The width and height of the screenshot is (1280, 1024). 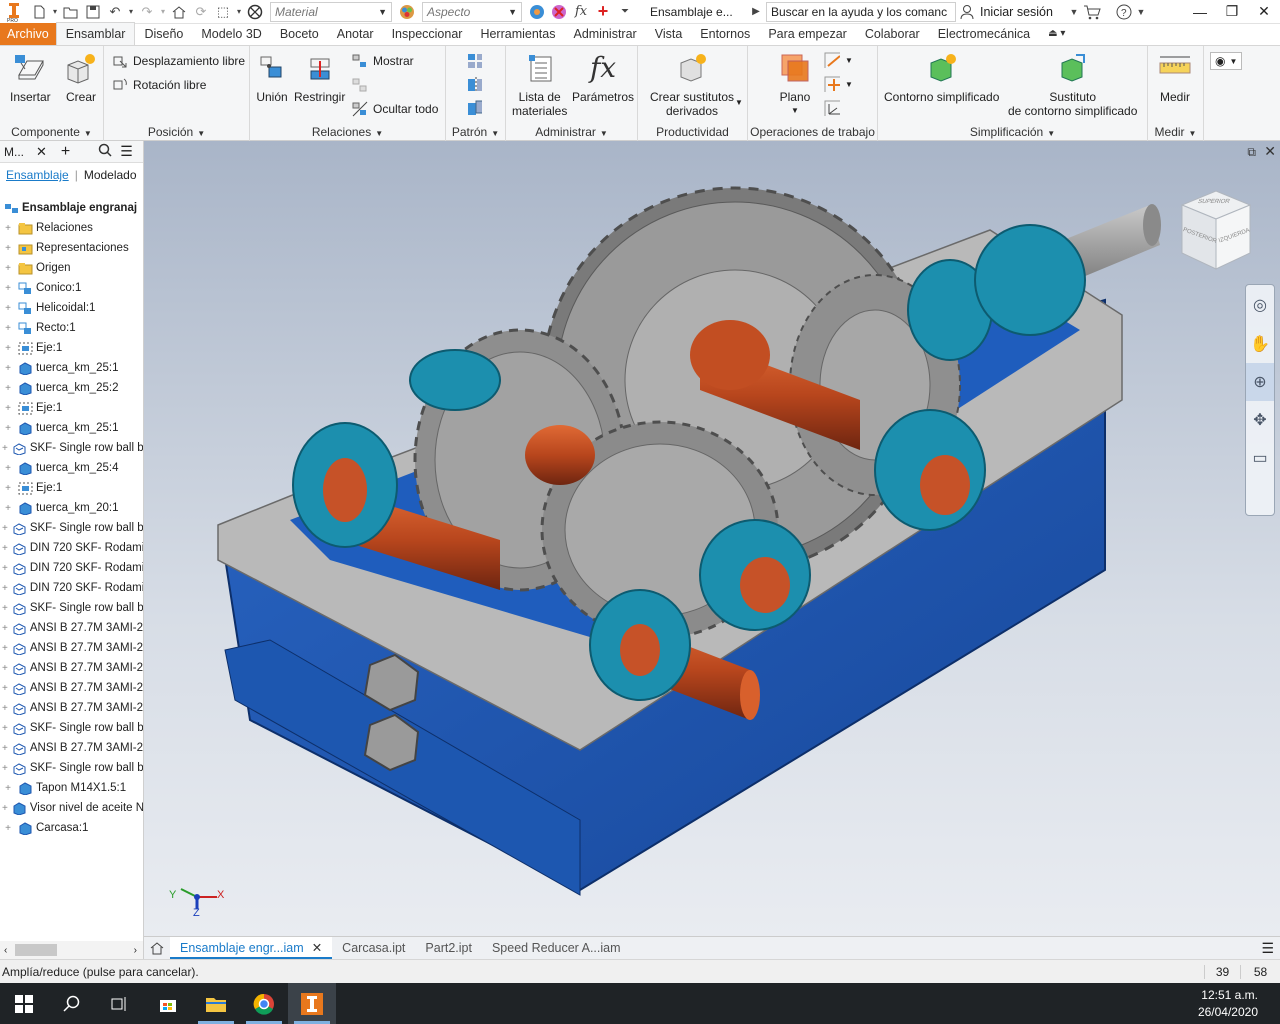 What do you see at coordinates (223, 12) in the screenshot?
I see `select-icon: ⬚` at bounding box center [223, 12].